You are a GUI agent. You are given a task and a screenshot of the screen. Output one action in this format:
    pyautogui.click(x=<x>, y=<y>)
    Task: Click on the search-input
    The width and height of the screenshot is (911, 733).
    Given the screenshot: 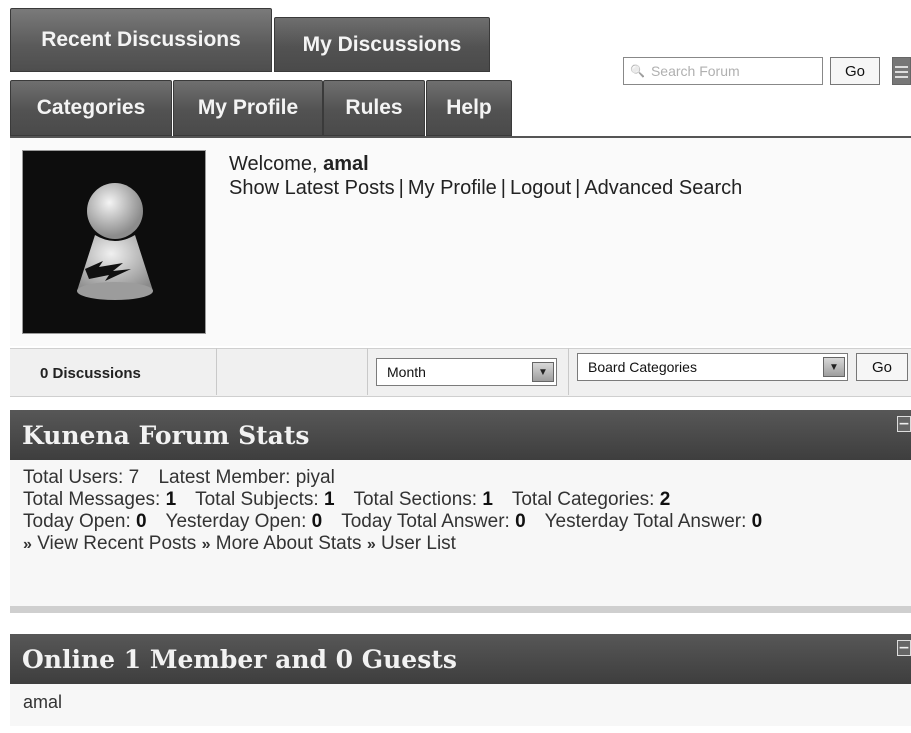 What is the action you would take?
    pyautogui.click(x=725, y=71)
    